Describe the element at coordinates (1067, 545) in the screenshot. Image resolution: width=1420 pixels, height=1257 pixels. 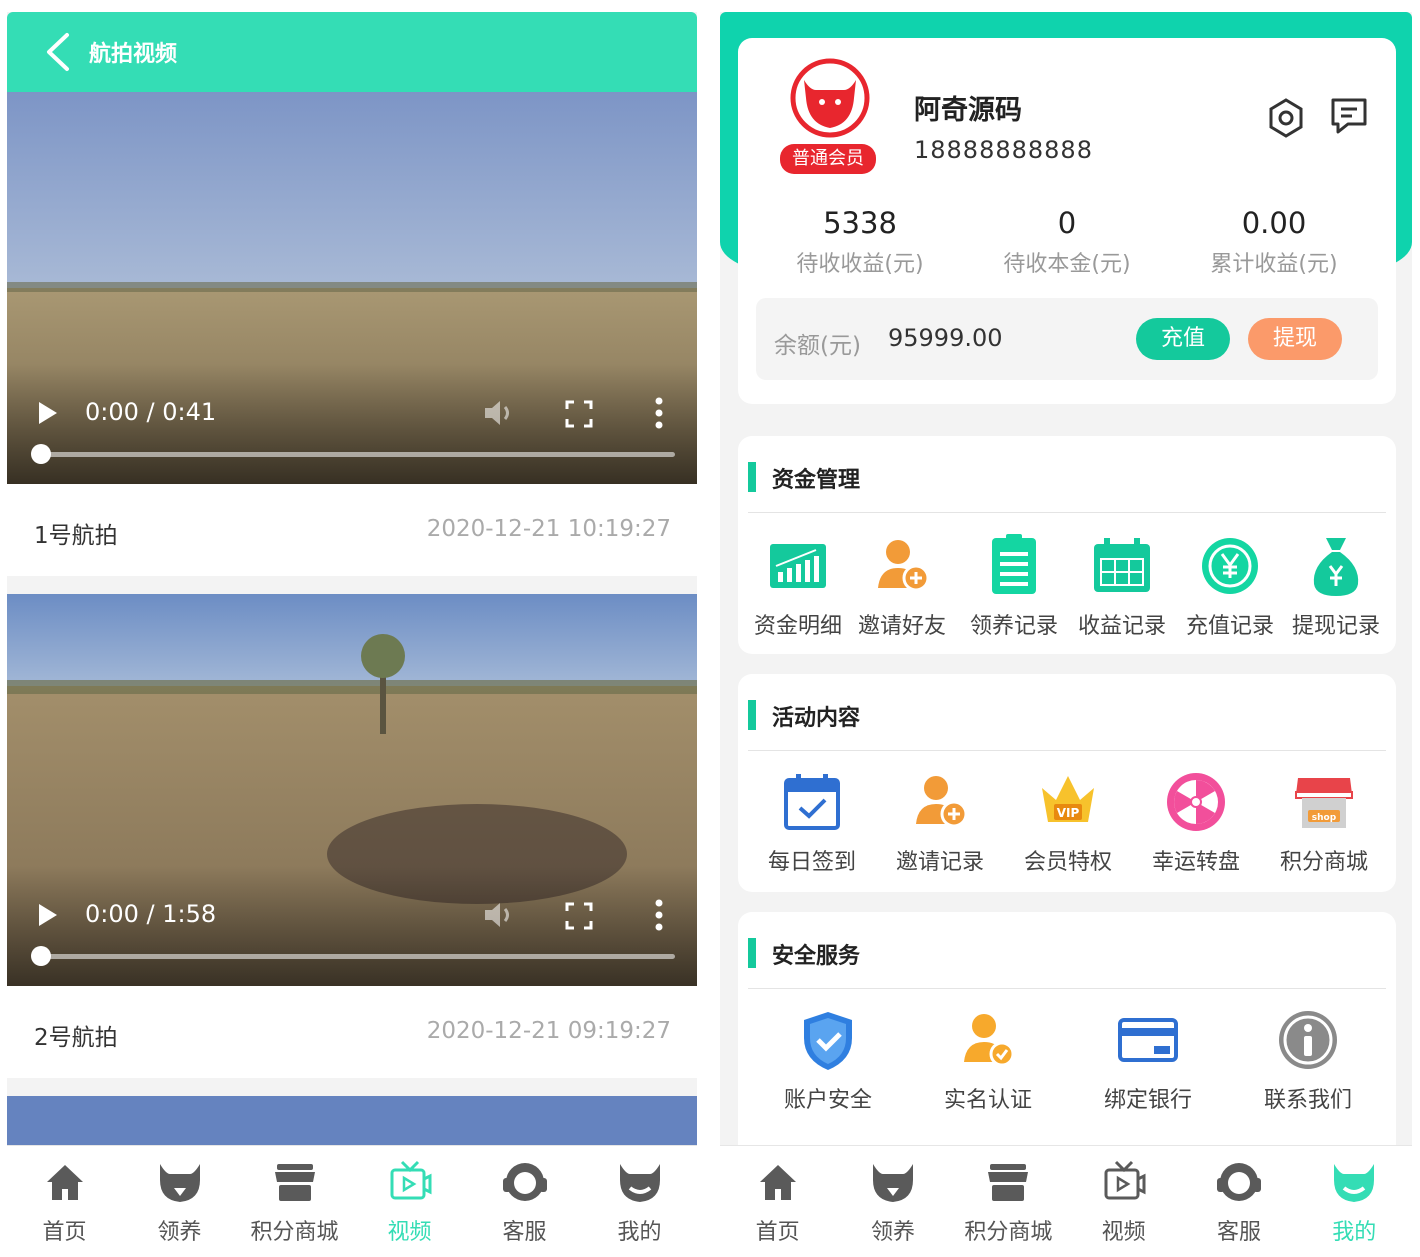
I see `section-funds: 资金管理 资金明细 邀请好友 领养记录 收益记录 充值记录 提现记录` at that location.